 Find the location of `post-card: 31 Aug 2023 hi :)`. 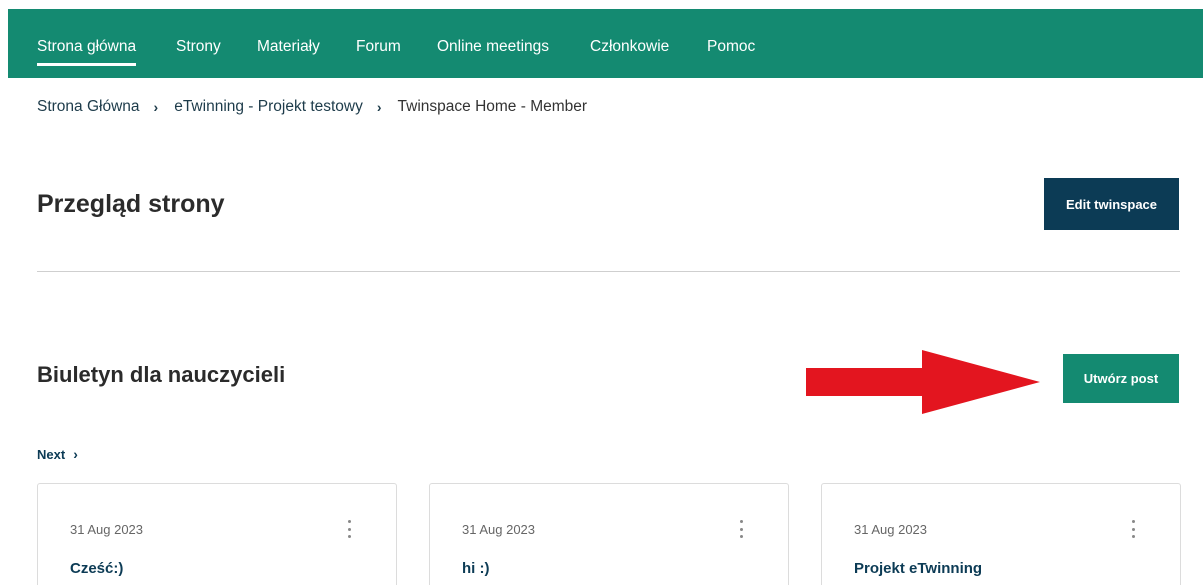

post-card: 31 Aug 2023 hi :) is located at coordinates (609, 534).